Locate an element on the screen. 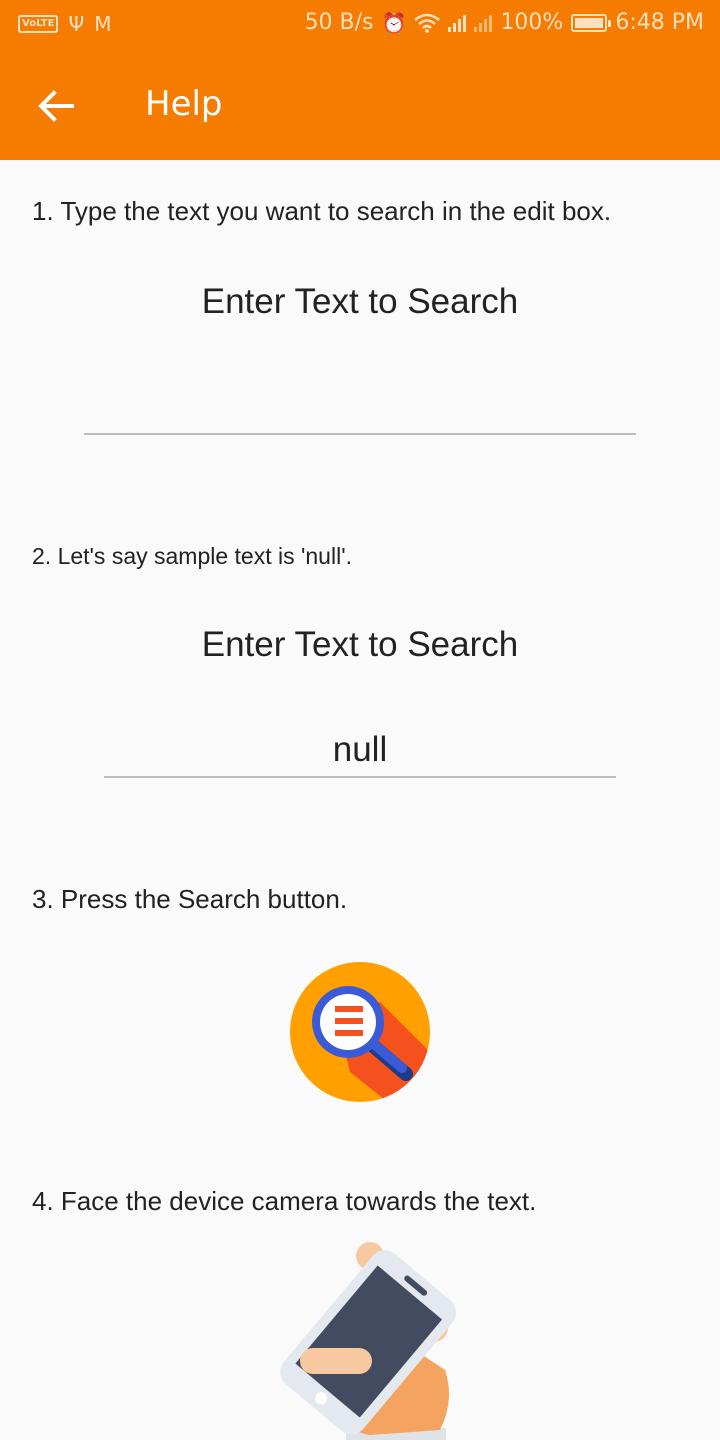  demo-2-value: null is located at coordinates (360, 749).